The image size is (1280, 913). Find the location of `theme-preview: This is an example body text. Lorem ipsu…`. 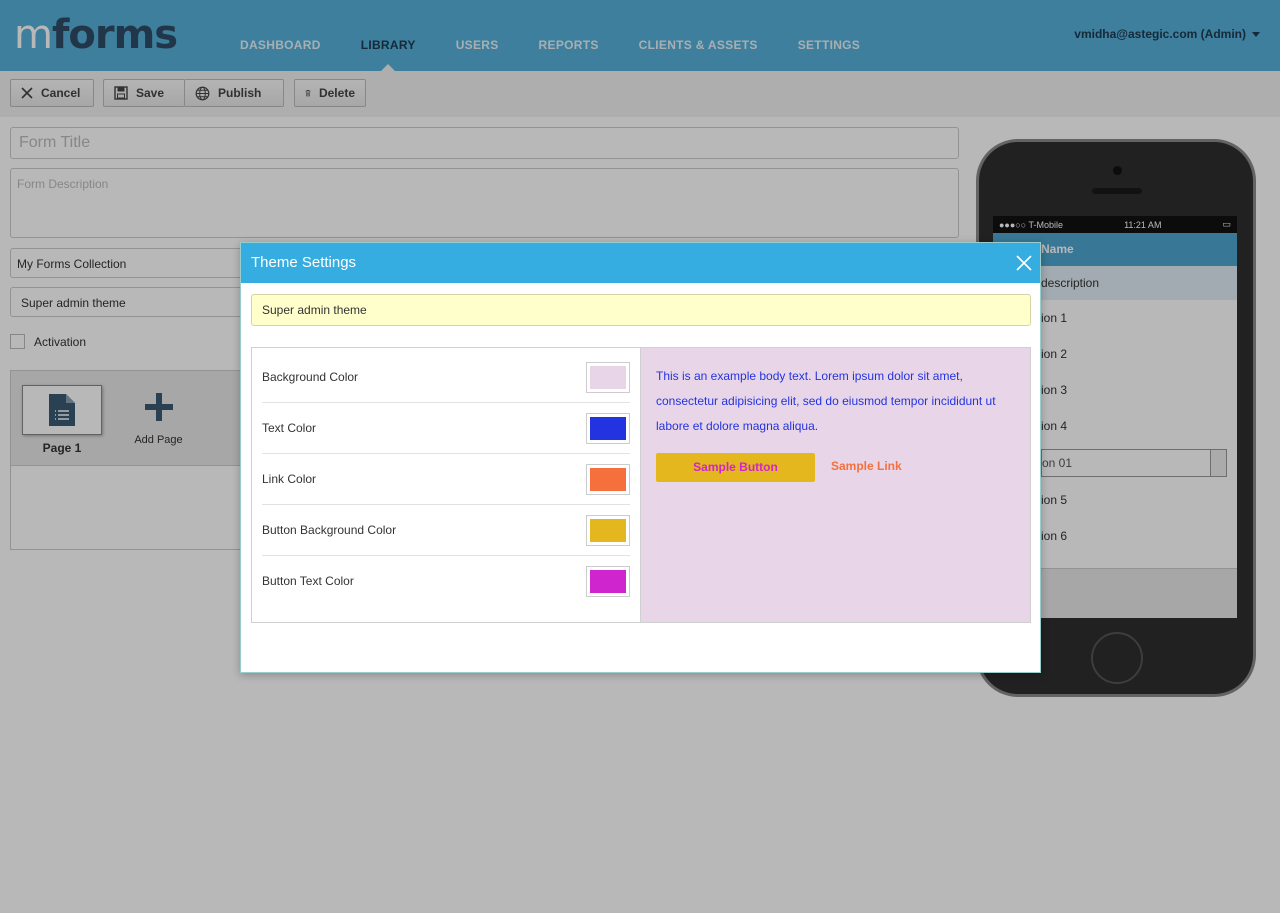

theme-preview: This is an example body text. Lorem ipsu… is located at coordinates (835, 485).